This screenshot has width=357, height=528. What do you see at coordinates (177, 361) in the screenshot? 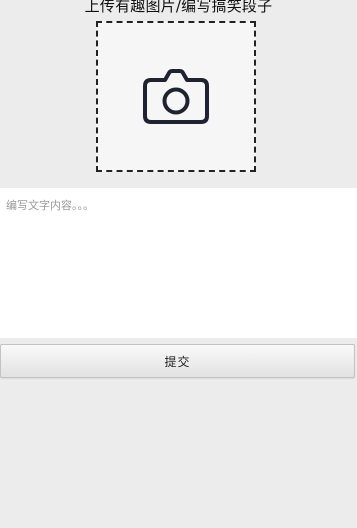
I see `submit-button: 提交` at bounding box center [177, 361].